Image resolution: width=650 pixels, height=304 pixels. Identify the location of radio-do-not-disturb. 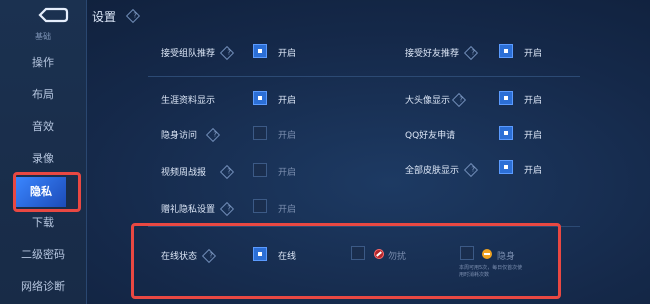
(358, 253).